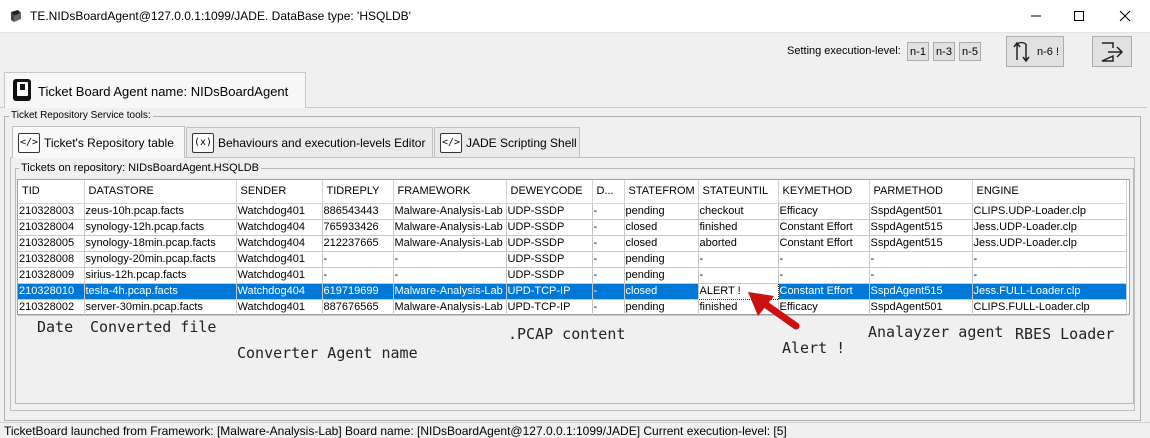 This screenshot has width=1150, height=438. What do you see at coordinates (1049, 211) in the screenshot?
I see `table-cell: CLIPS.UDP-Loader.clp` at bounding box center [1049, 211].